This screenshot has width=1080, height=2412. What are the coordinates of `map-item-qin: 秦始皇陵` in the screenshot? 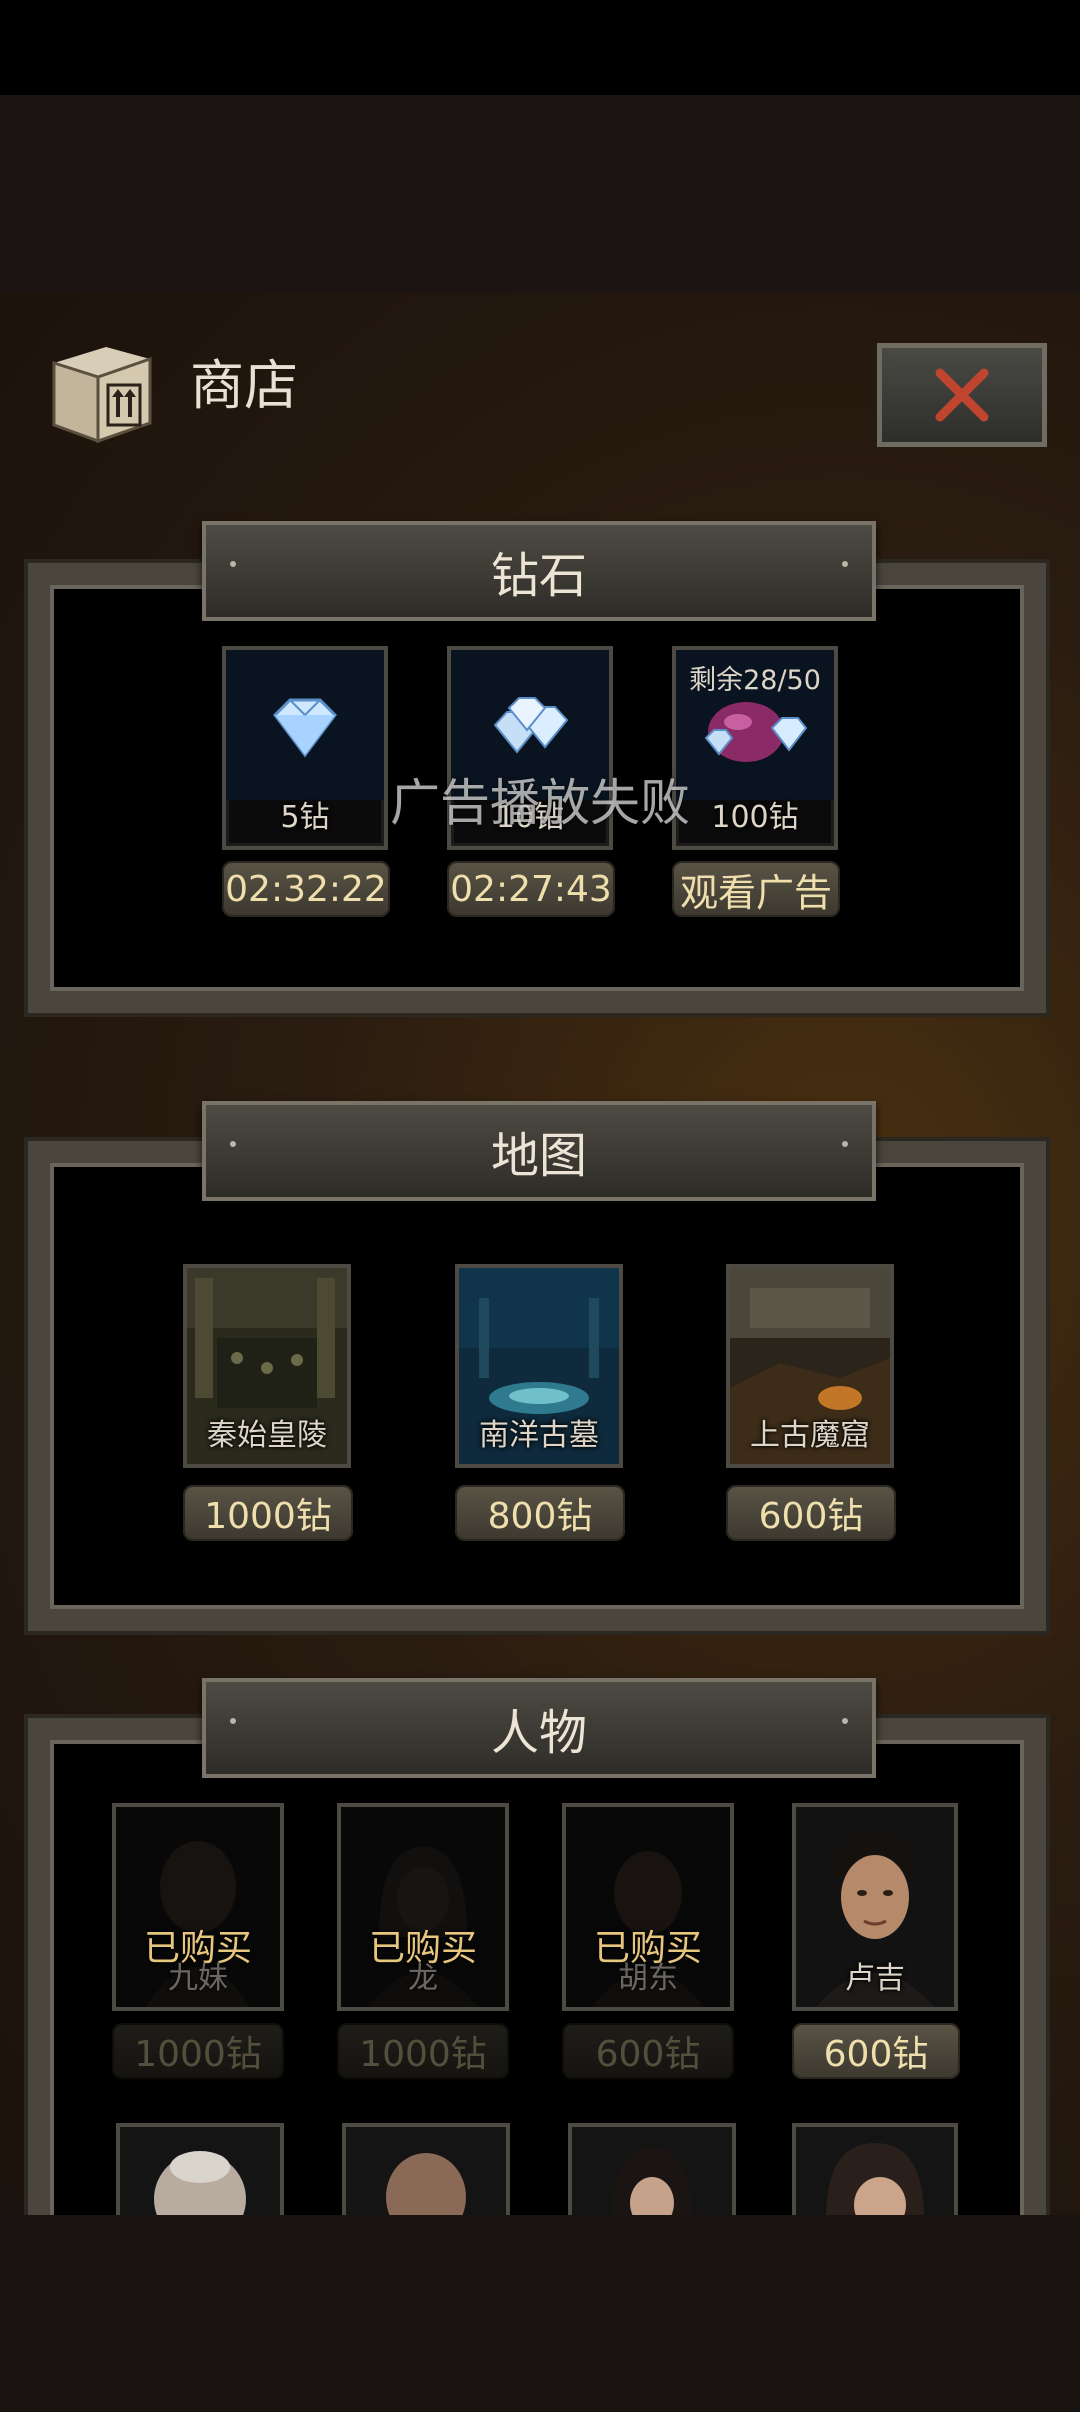 It's located at (267, 1366).